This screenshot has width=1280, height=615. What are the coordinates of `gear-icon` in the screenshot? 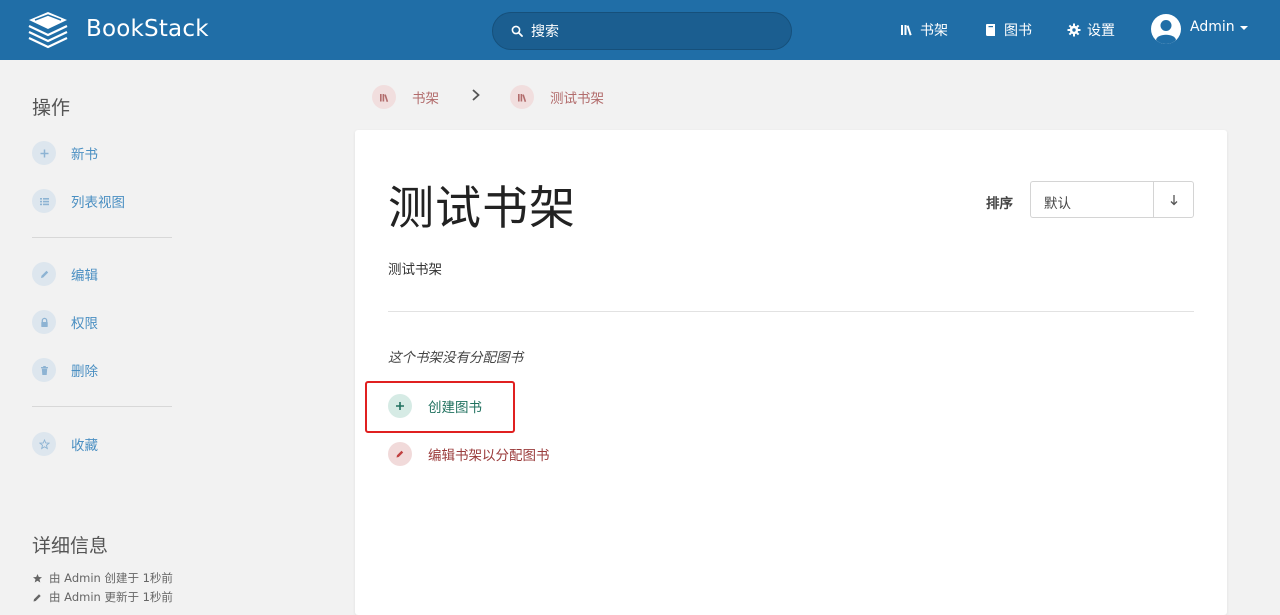 It's located at (1074, 30).